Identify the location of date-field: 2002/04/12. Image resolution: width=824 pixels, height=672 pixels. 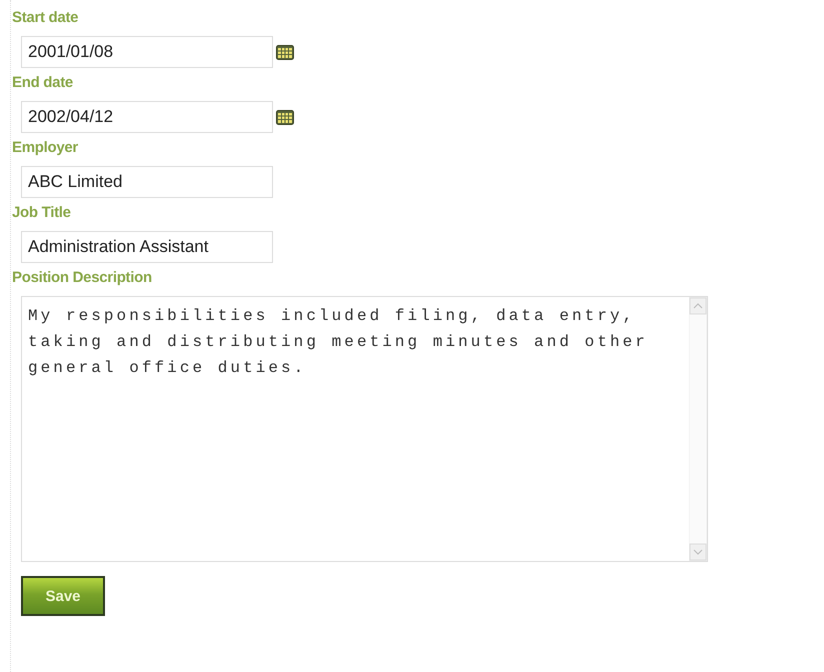
(147, 117).